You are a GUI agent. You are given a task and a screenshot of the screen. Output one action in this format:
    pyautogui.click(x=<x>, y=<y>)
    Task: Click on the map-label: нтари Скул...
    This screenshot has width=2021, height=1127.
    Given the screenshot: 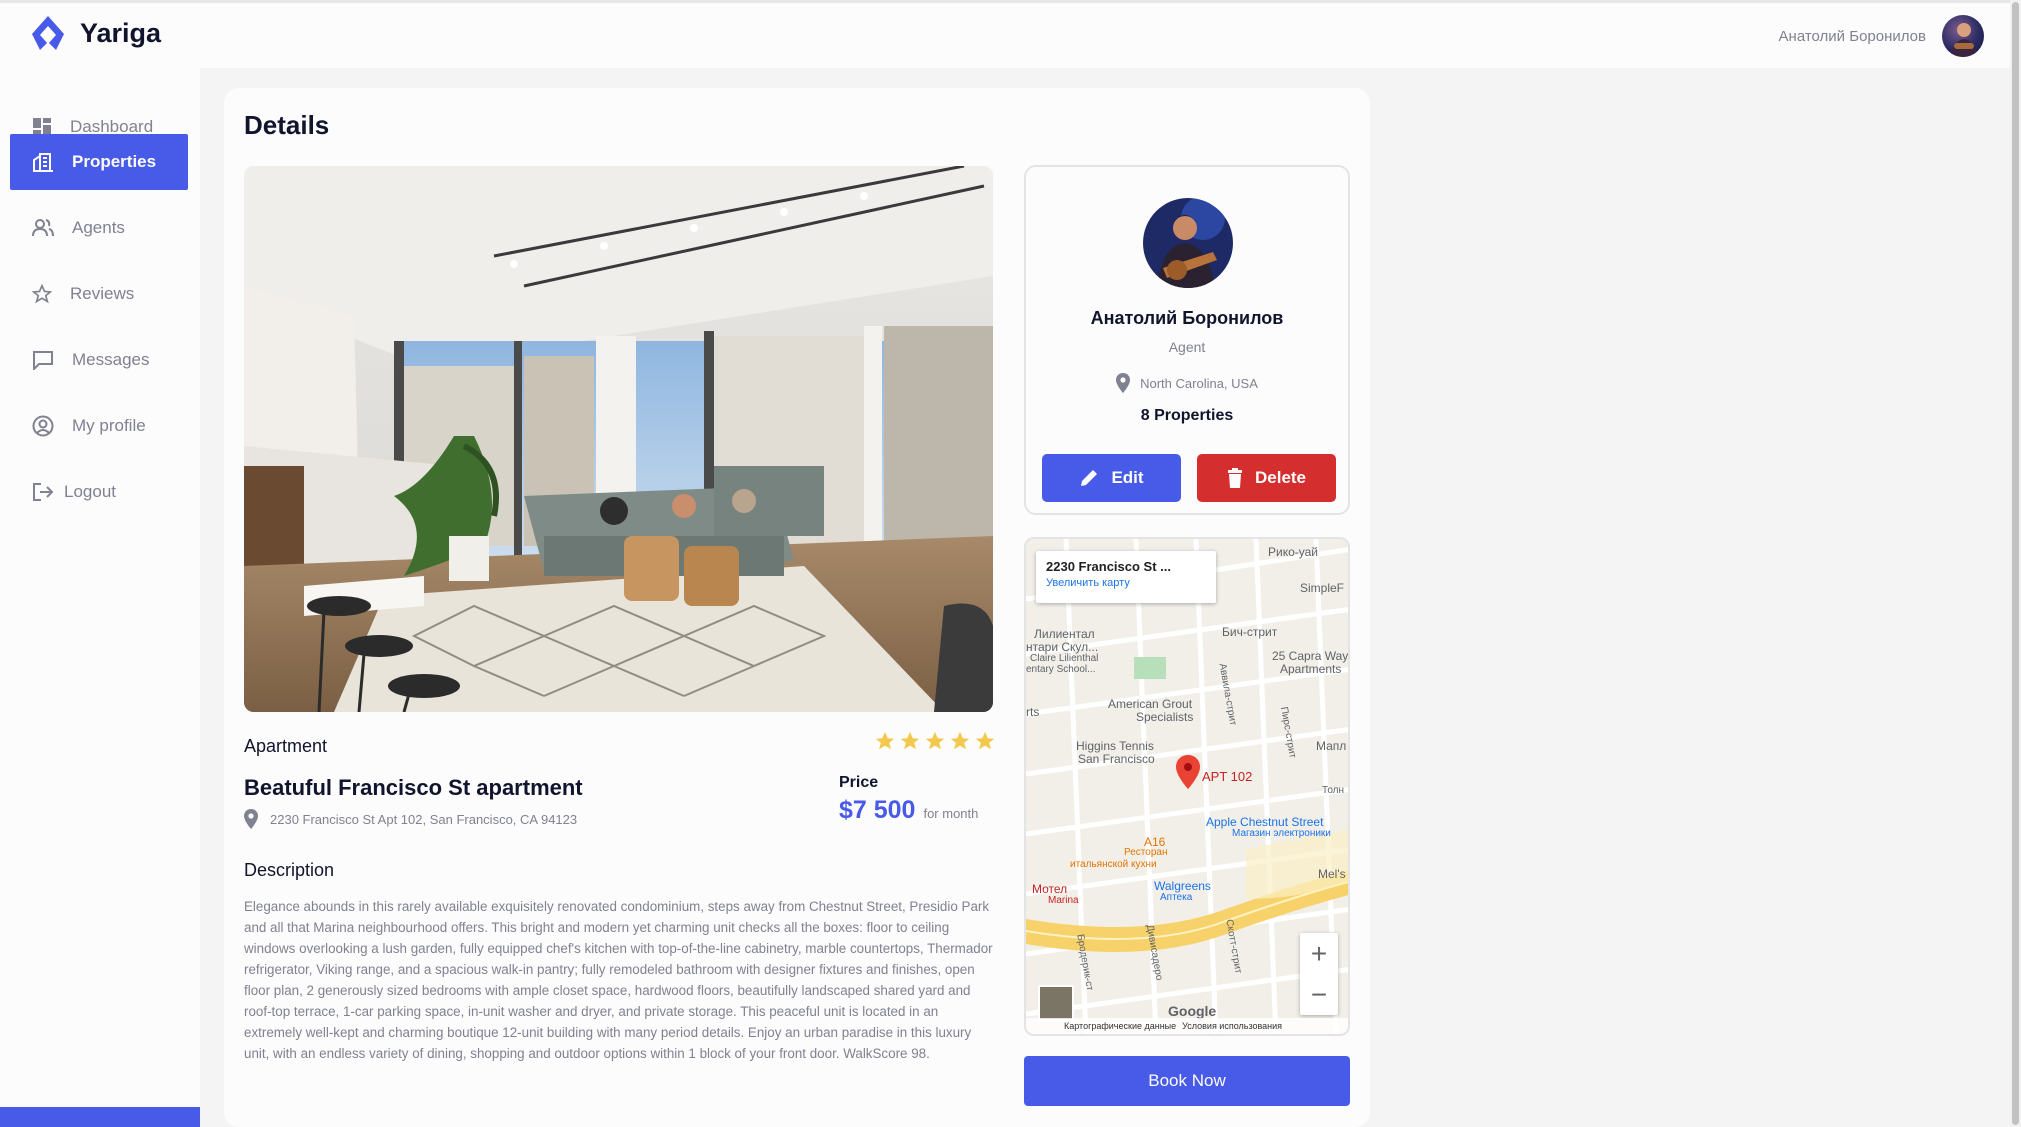 What is the action you would take?
    pyautogui.click(x=1062, y=647)
    